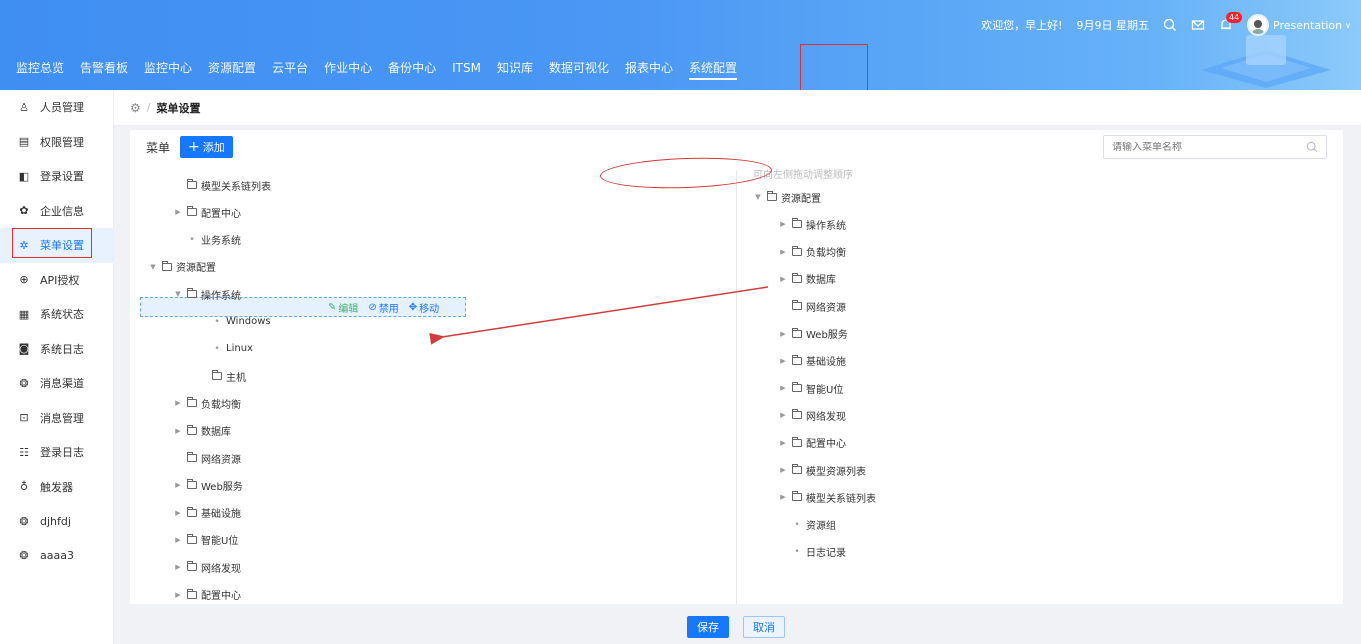 The image size is (1361, 644). I want to click on gear-icon: ⚙, so click(135, 108).